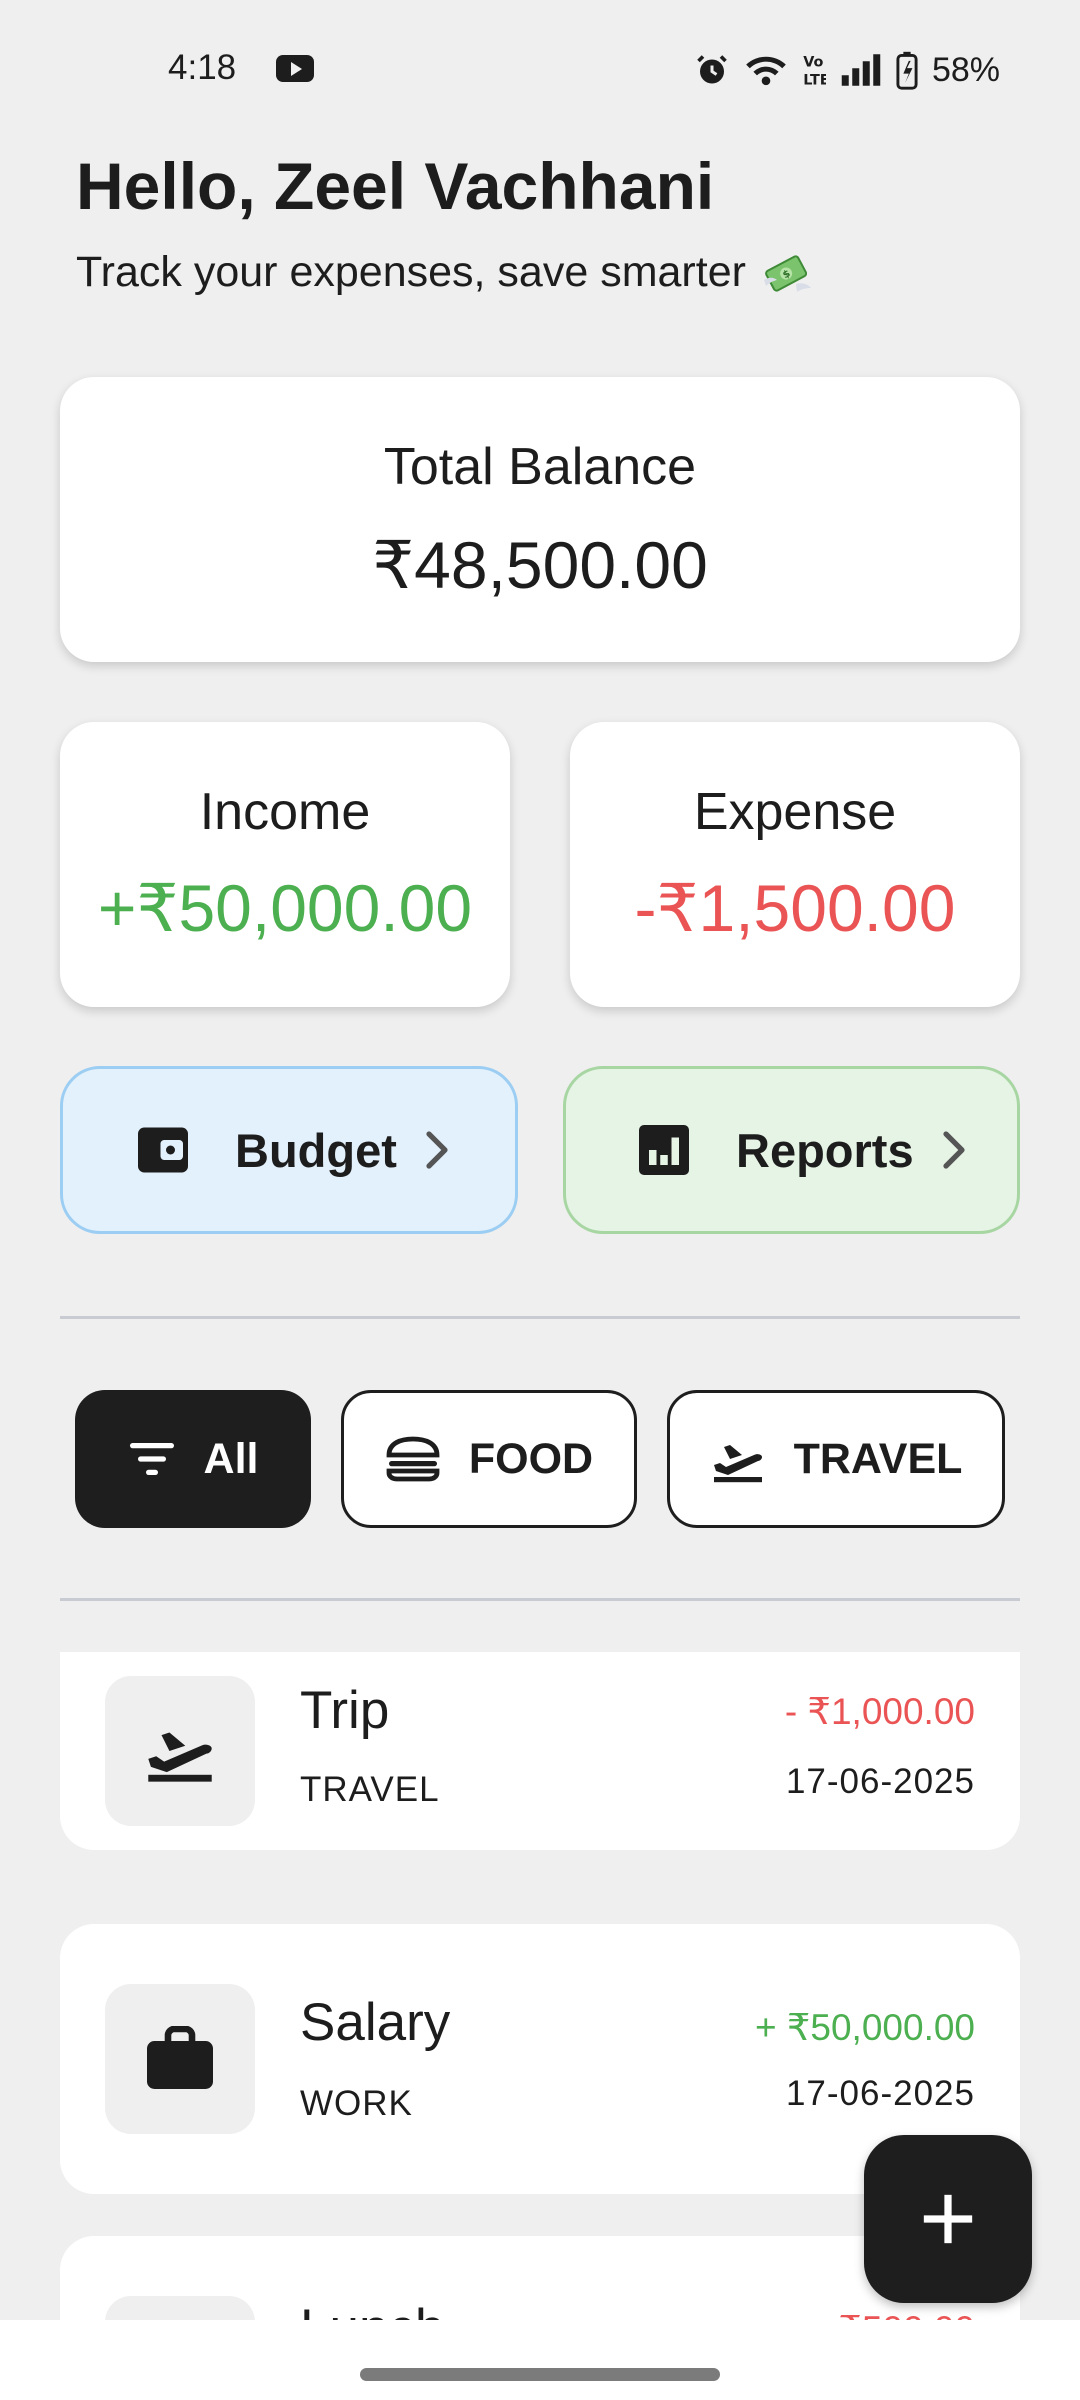 The width and height of the screenshot is (1080, 2400). What do you see at coordinates (540, 2360) in the screenshot?
I see `navigation-bar` at bounding box center [540, 2360].